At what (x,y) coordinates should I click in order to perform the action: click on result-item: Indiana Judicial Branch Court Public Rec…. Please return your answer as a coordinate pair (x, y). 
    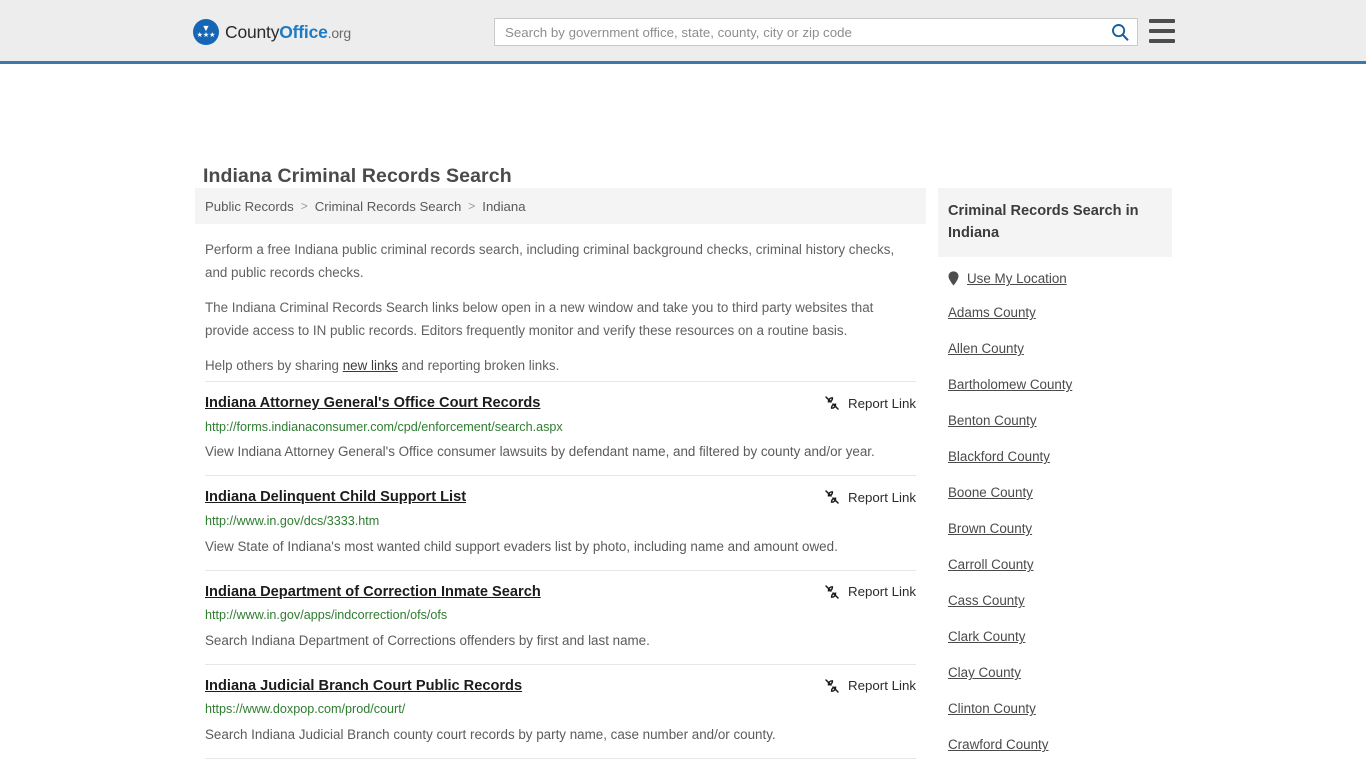
    Looking at the image, I should click on (560, 710).